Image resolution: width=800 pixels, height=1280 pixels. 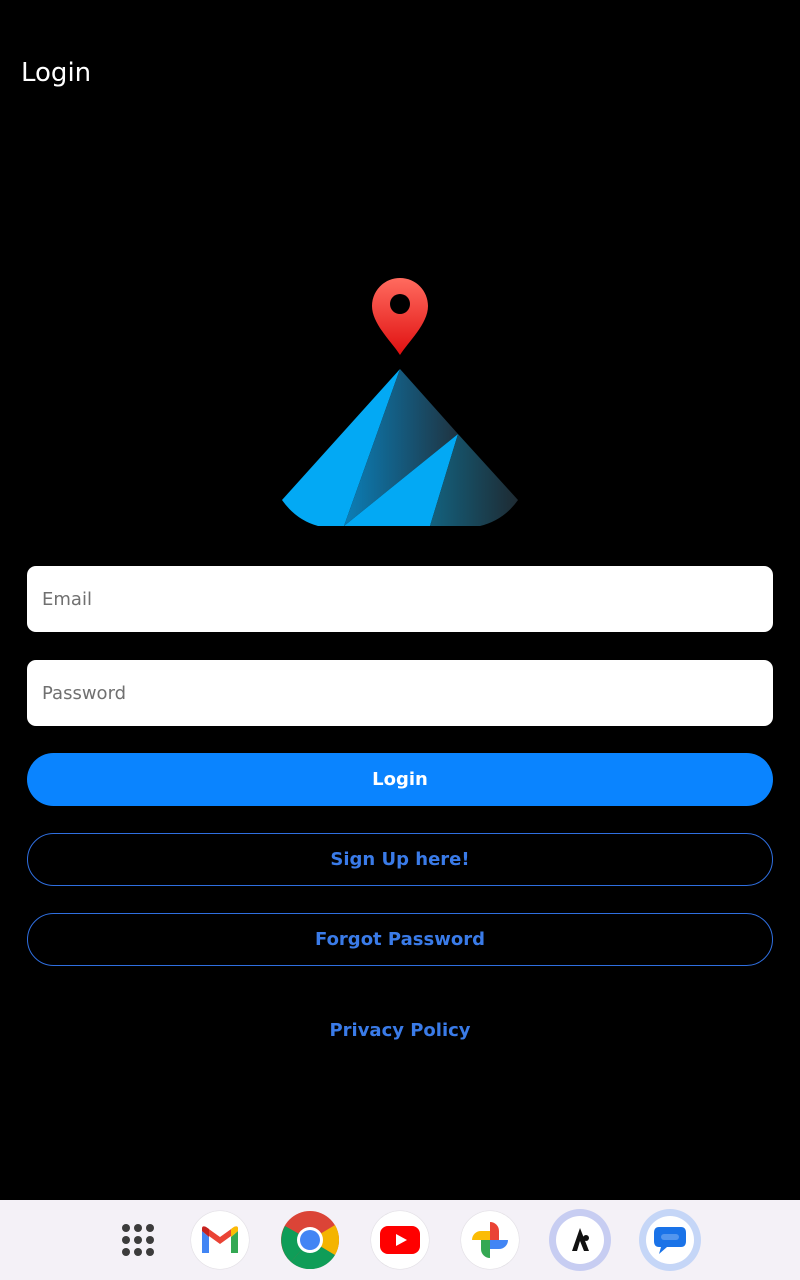 I want to click on email-input, so click(x=400, y=599).